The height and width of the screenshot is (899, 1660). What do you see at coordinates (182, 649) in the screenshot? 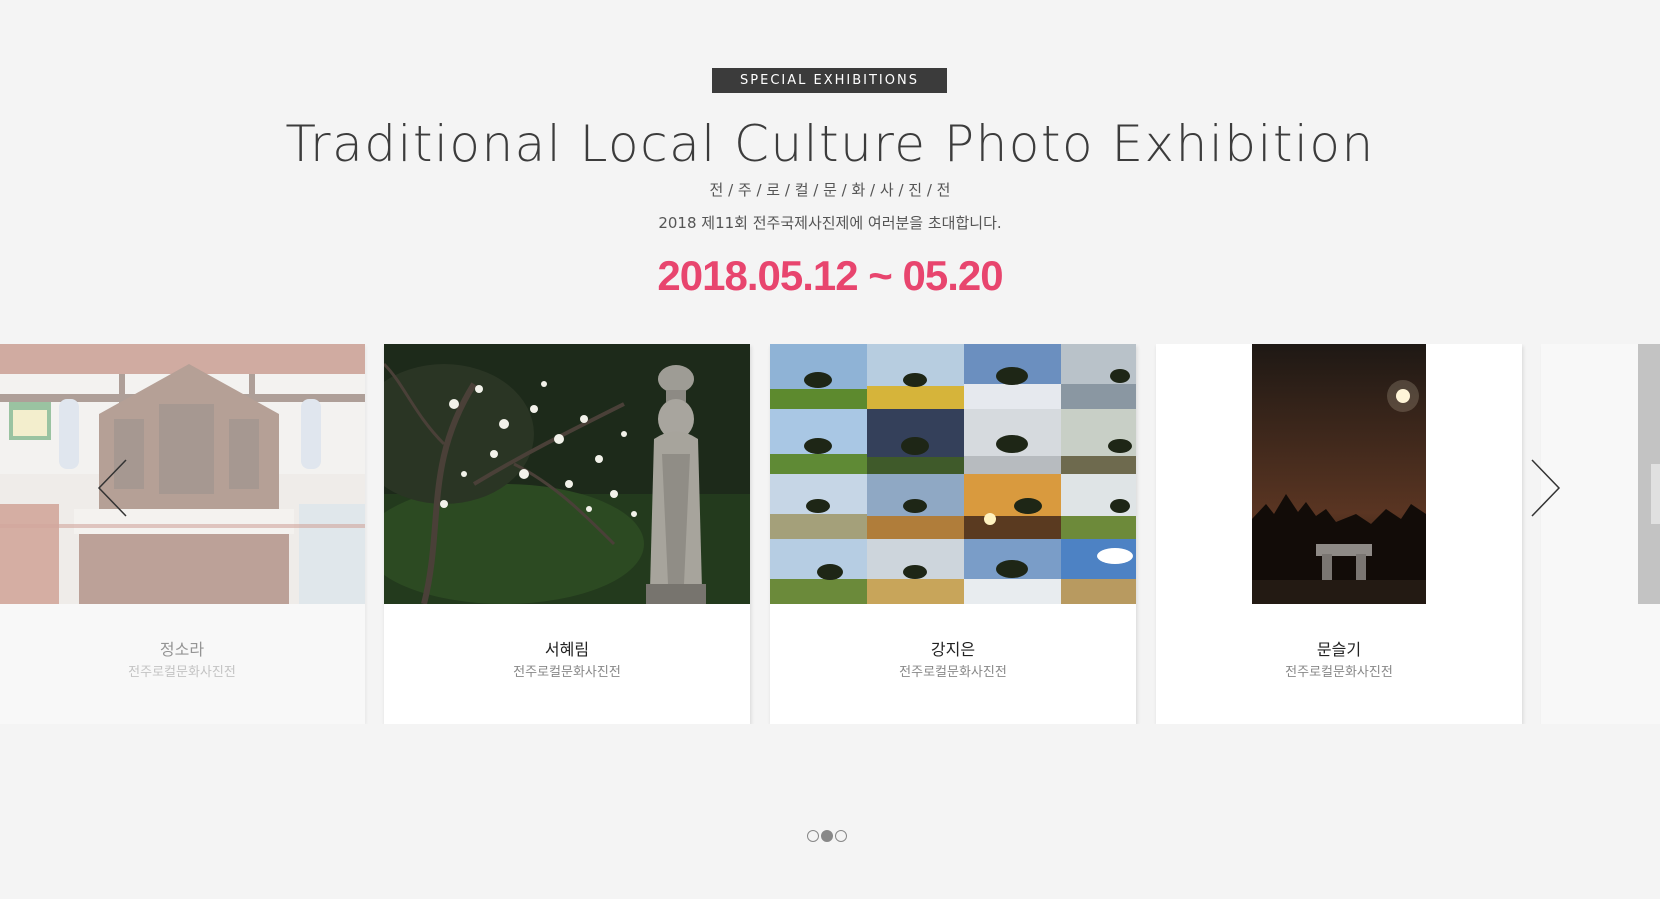
I see `photographer-name: 정소라` at bounding box center [182, 649].